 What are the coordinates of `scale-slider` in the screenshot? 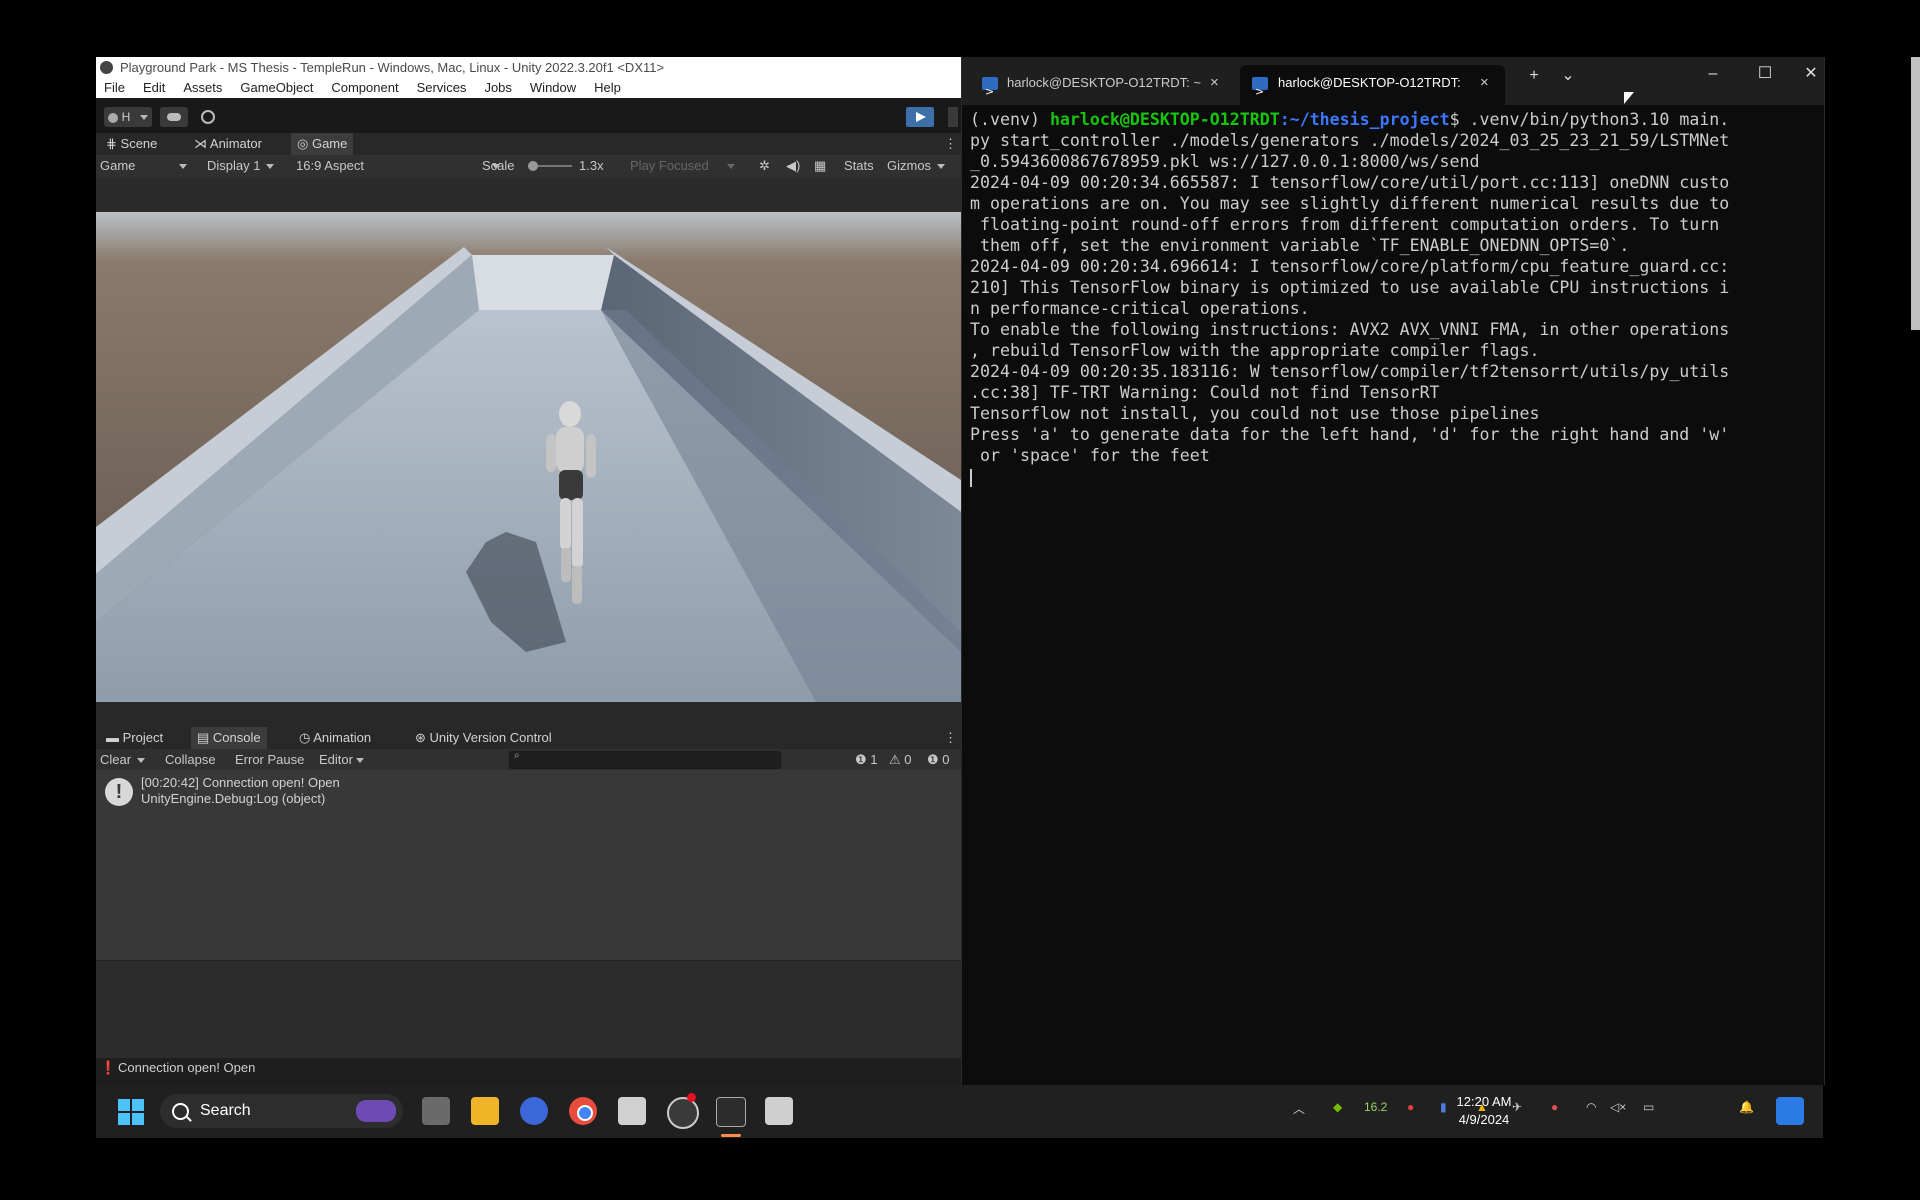 It's located at (550, 166).